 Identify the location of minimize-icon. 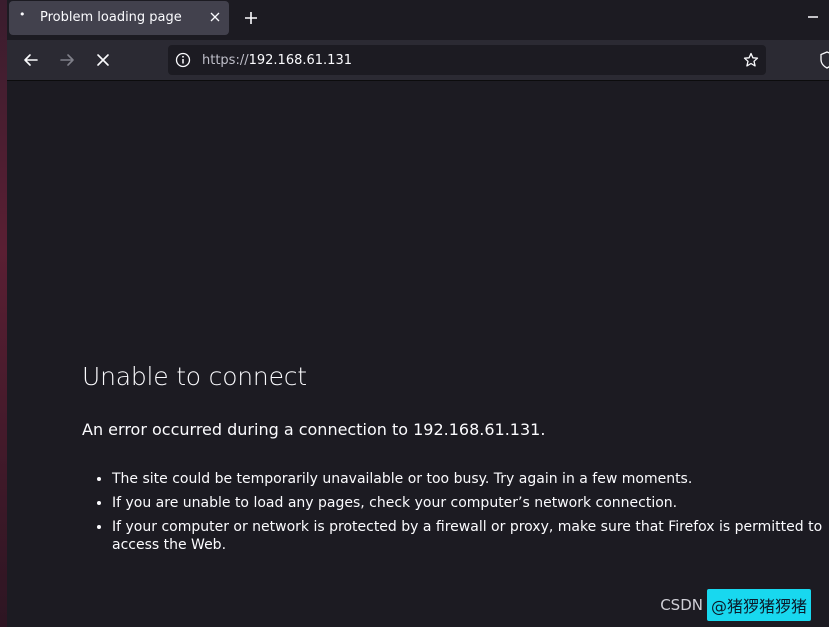
(813, 17).